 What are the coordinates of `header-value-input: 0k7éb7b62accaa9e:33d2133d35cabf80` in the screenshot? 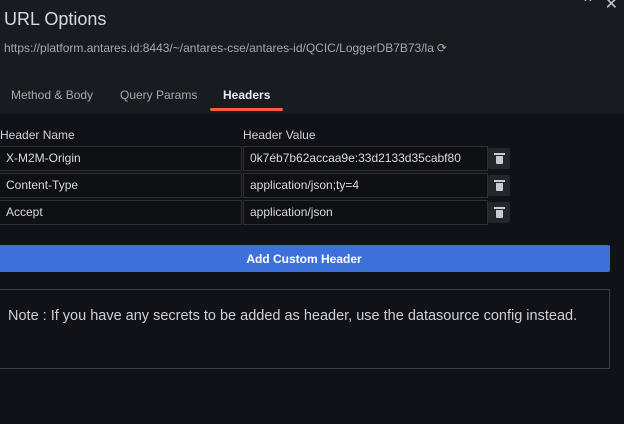 It's located at (365, 158).